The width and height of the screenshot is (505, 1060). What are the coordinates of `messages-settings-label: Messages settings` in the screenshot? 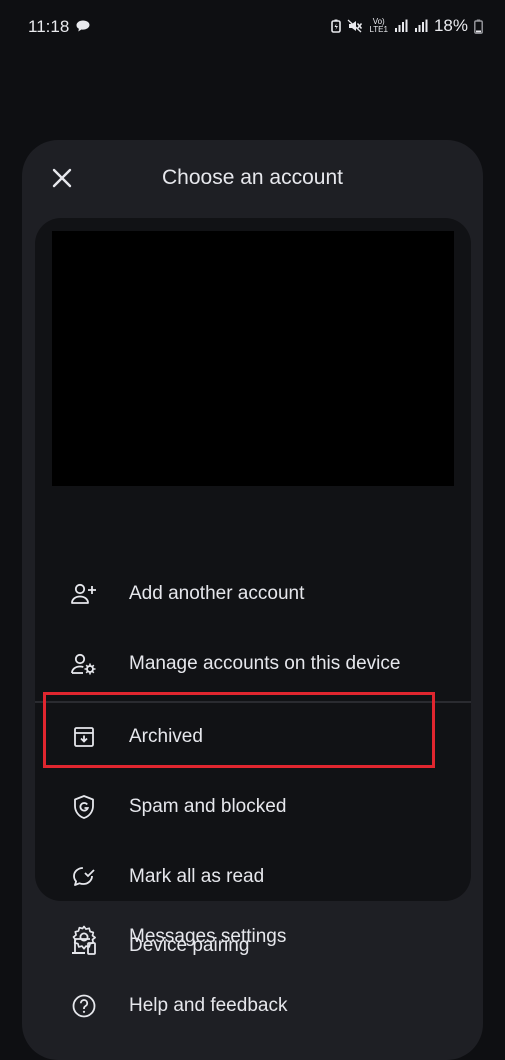 It's located at (208, 936).